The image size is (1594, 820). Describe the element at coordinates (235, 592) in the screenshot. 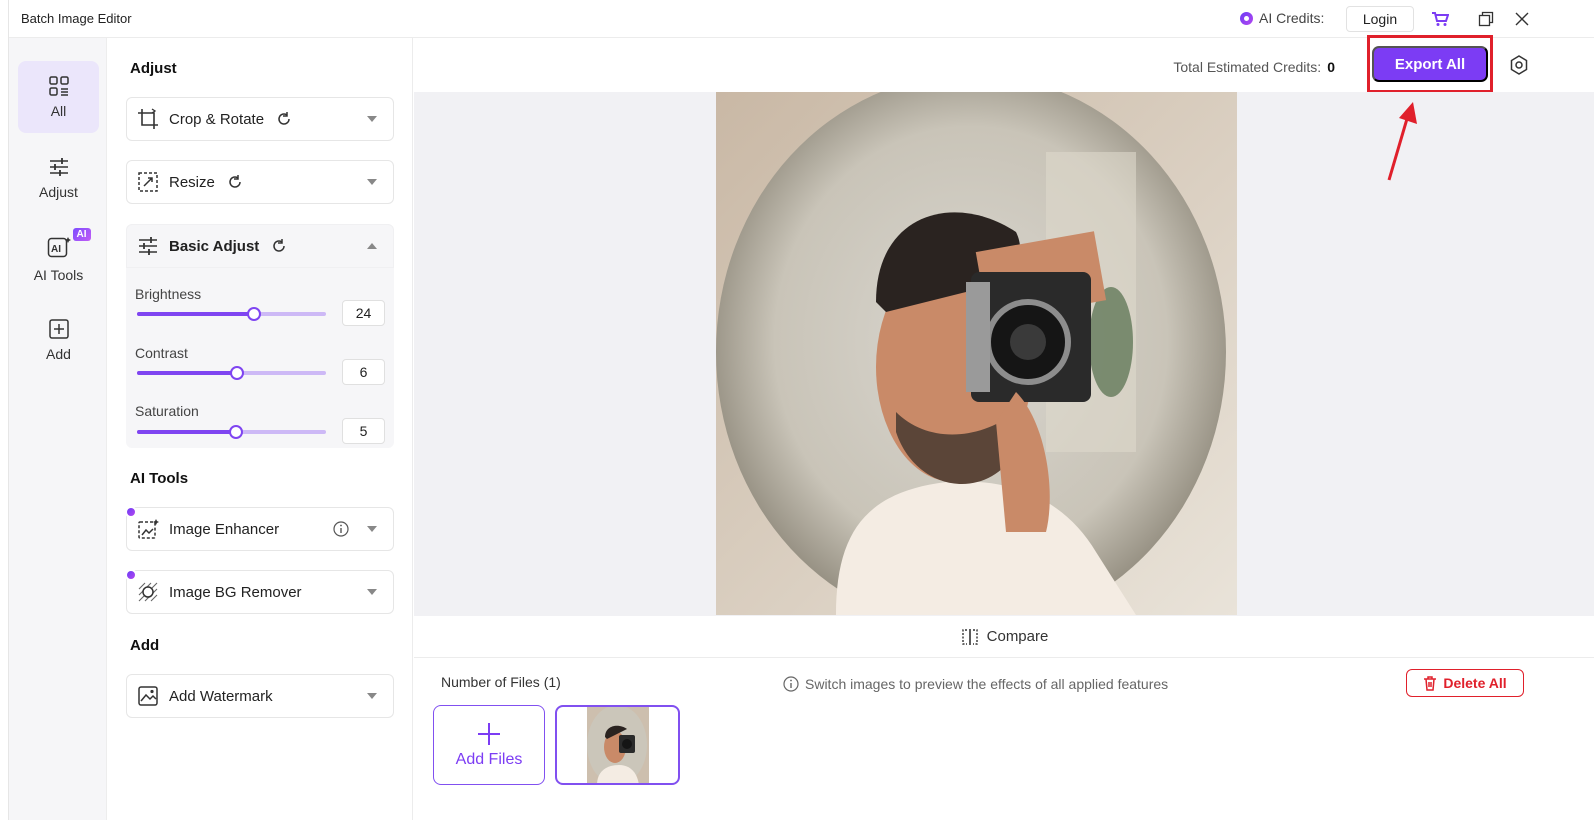

I see `bg-remover-label: Image BG Remover` at that location.